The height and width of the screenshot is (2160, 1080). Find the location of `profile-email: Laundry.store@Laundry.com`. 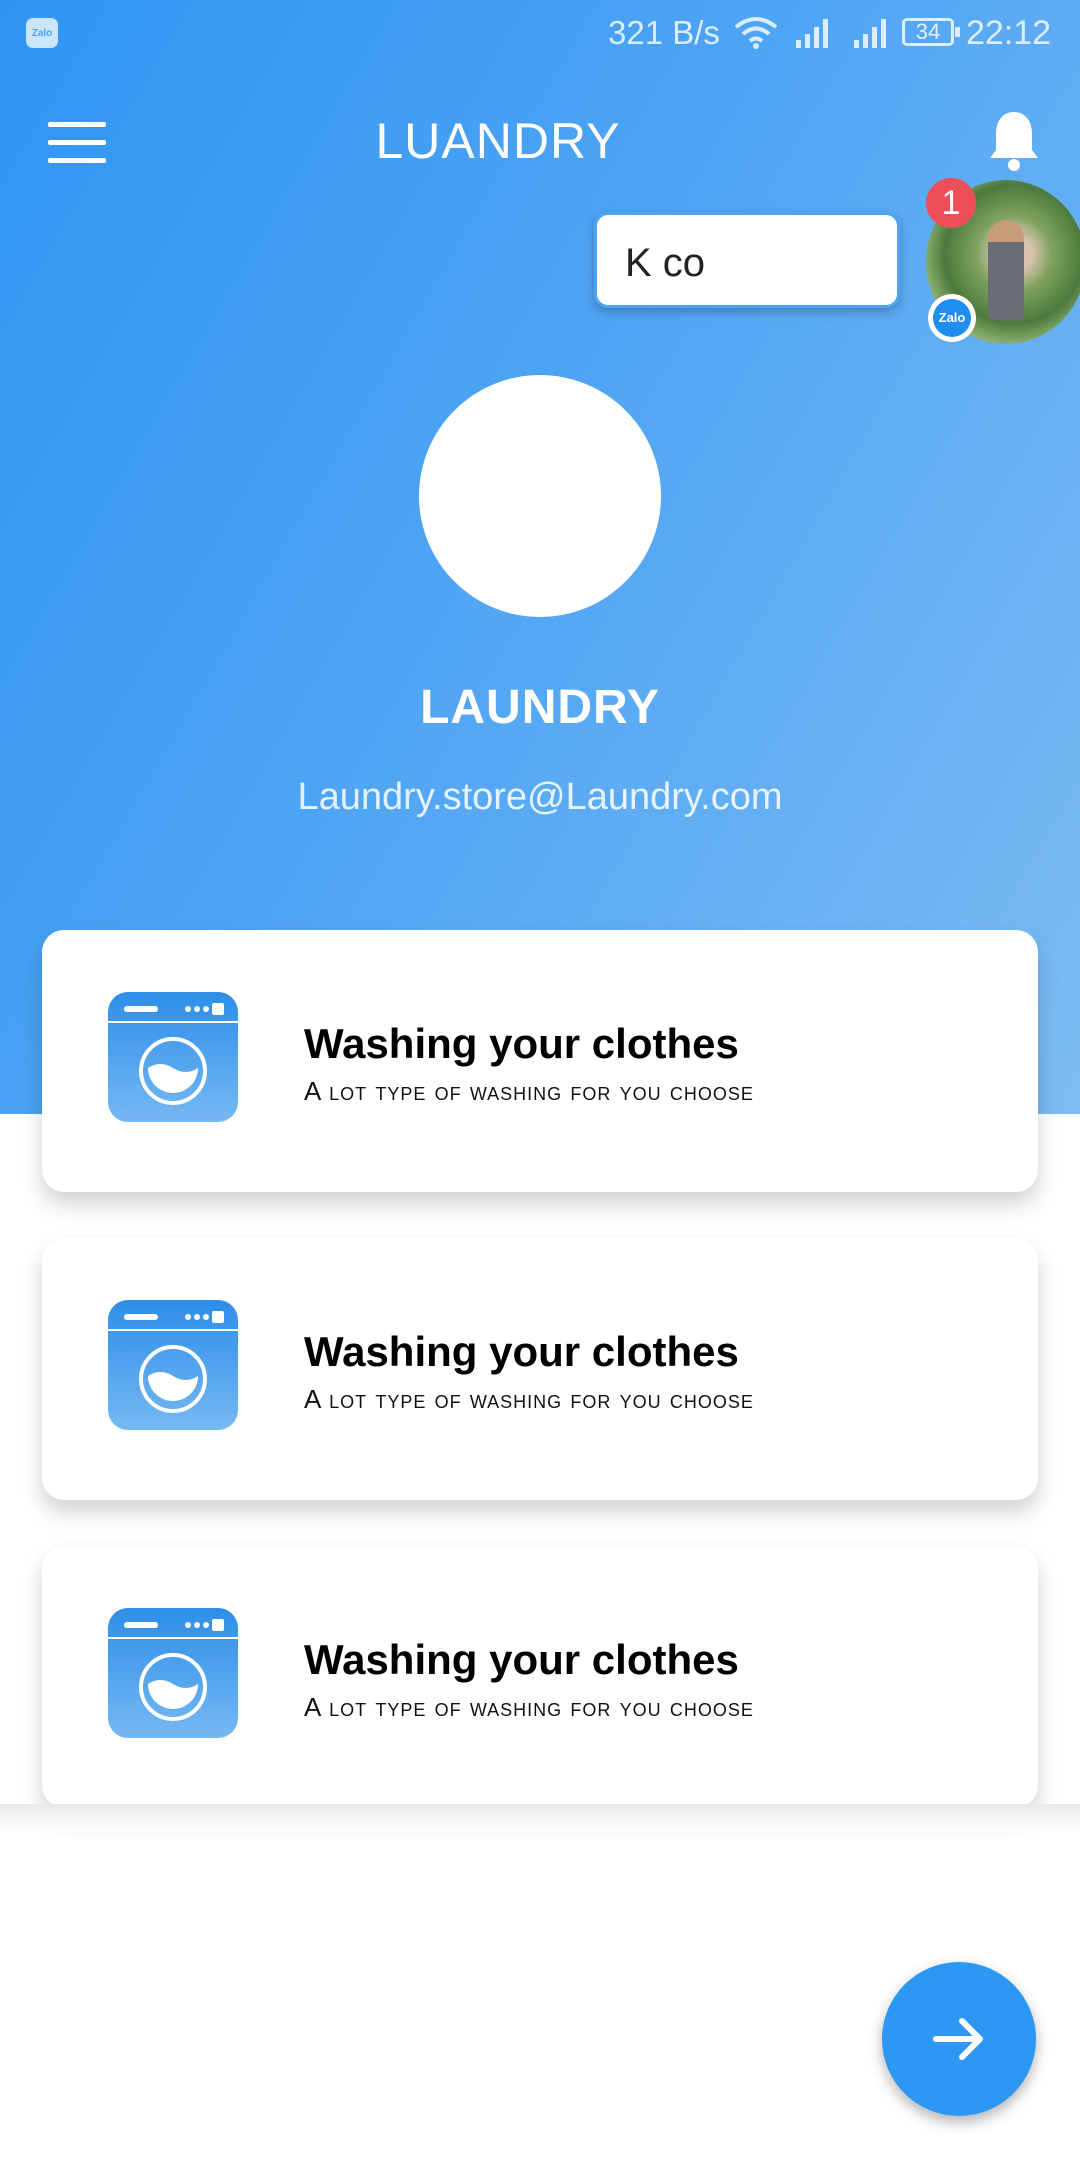

profile-email: Laundry.store@Laundry.com is located at coordinates (540, 797).